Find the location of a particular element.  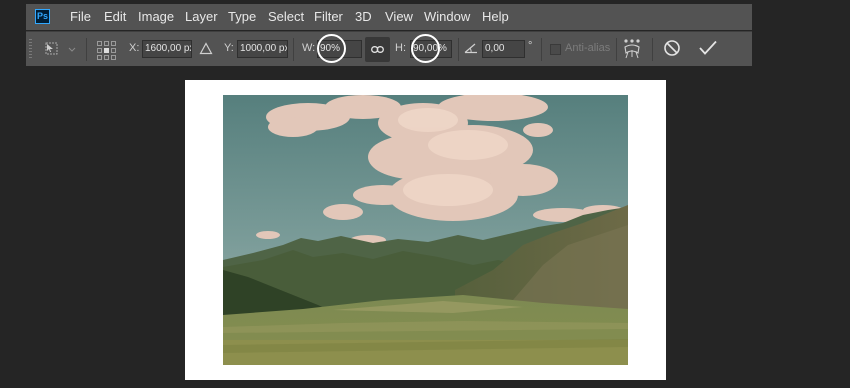

menu-filter: Filter is located at coordinates (328, 17).